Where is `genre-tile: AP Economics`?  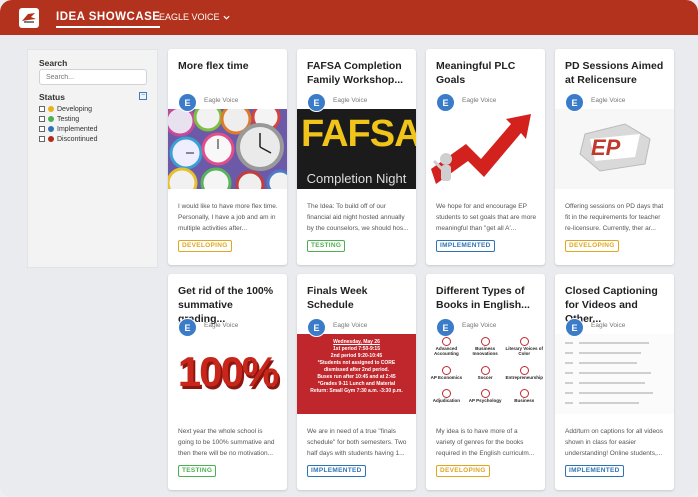 genre-tile: AP Economics is located at coordinates (446, 376).